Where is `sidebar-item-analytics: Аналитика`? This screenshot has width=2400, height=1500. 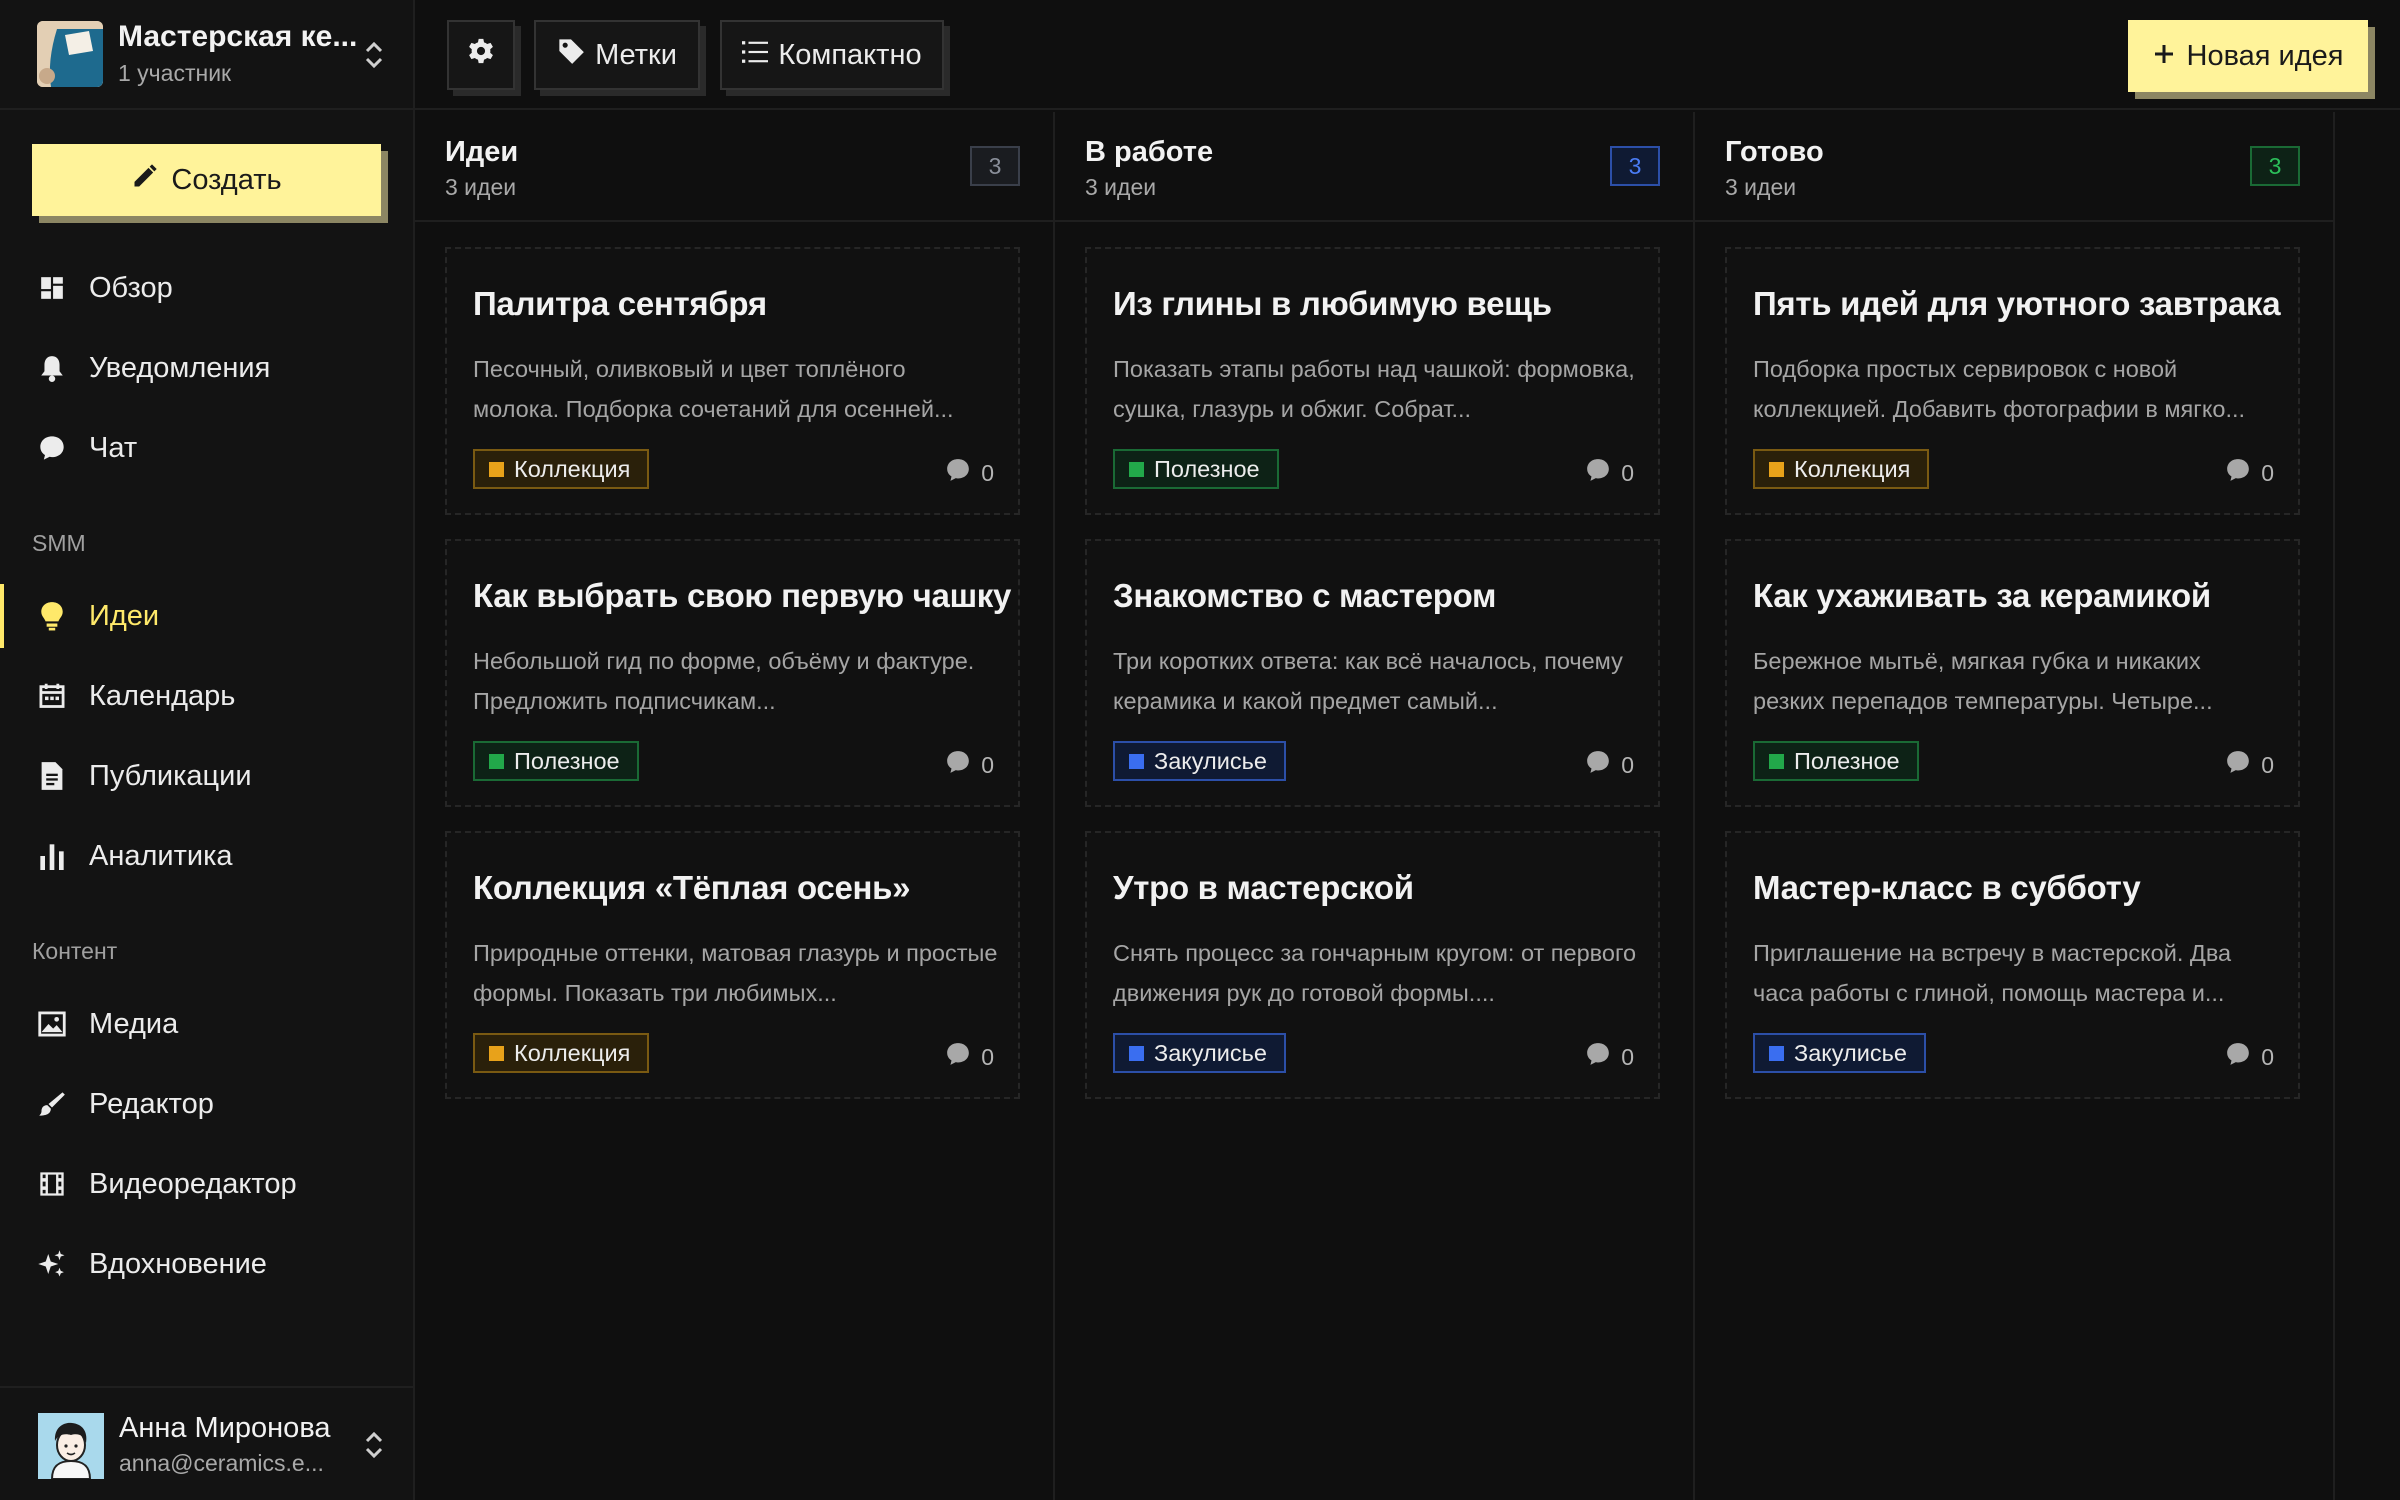 sidebar-item-analytics: Аналитика is located at coordinates (206, 856).